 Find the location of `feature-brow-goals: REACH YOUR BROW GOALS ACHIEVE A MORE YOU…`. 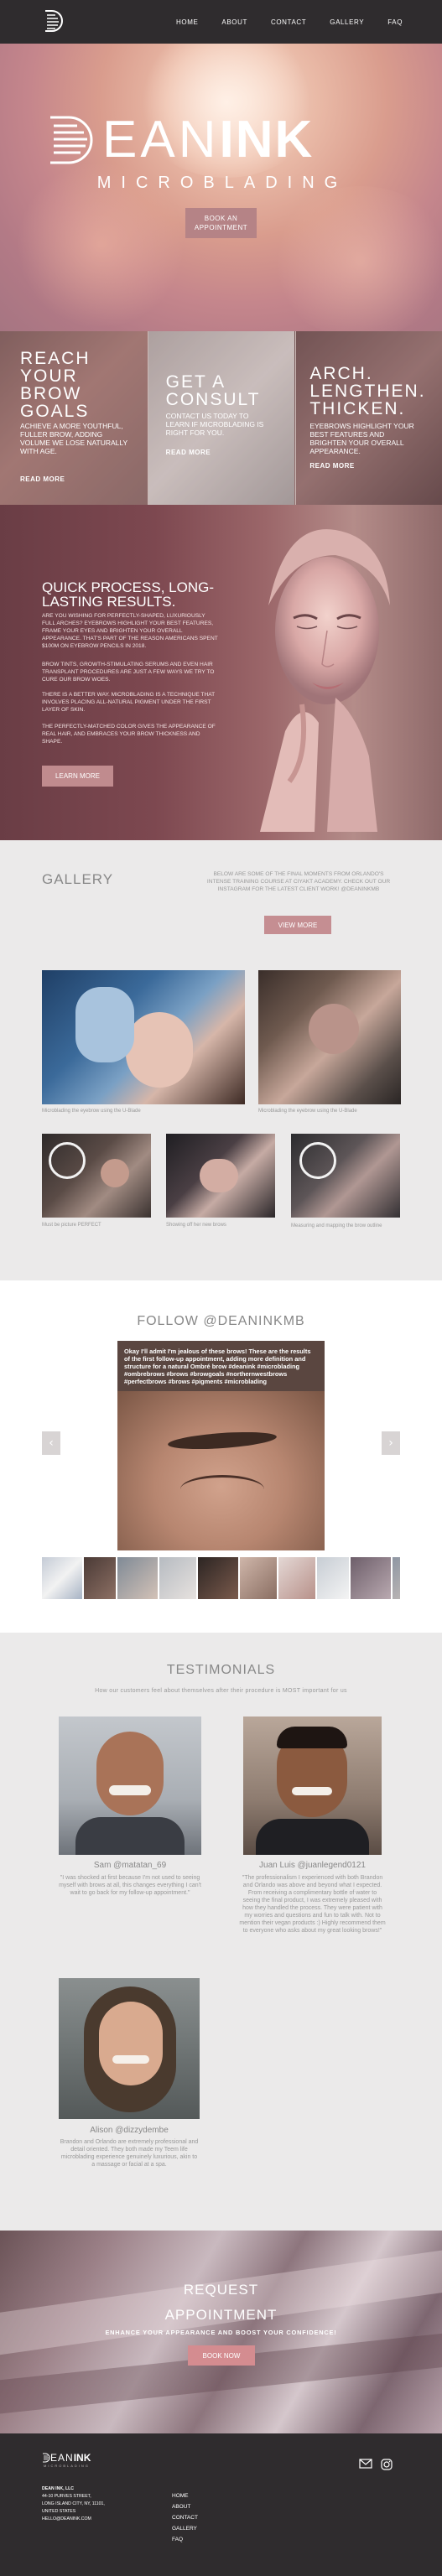

feature-brow-goals: REACH YOUR BROW GOALS ACHIEVE A MORE YOU… is located at coordinates (74, 418).